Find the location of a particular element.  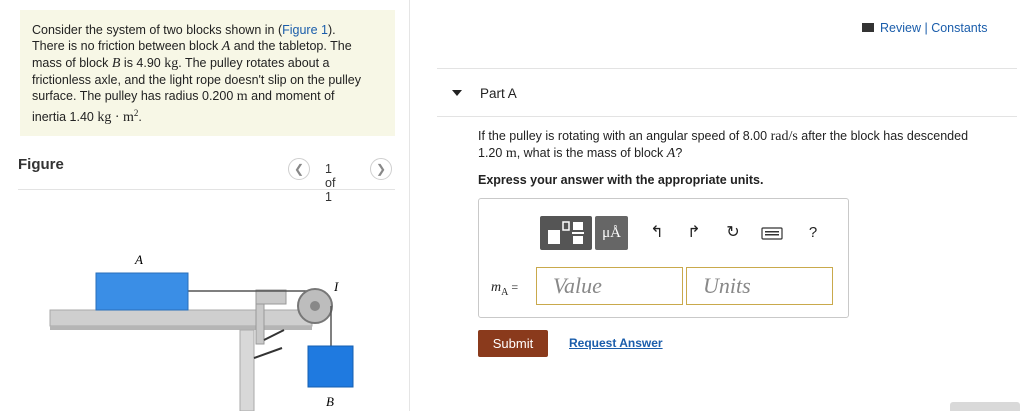

reset-icon: ↻ is located at coordinates (733, 233).